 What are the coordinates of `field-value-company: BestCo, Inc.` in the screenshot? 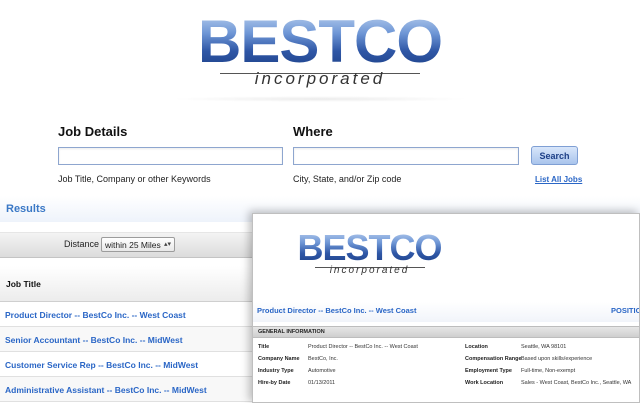 It's located at (323, 359).